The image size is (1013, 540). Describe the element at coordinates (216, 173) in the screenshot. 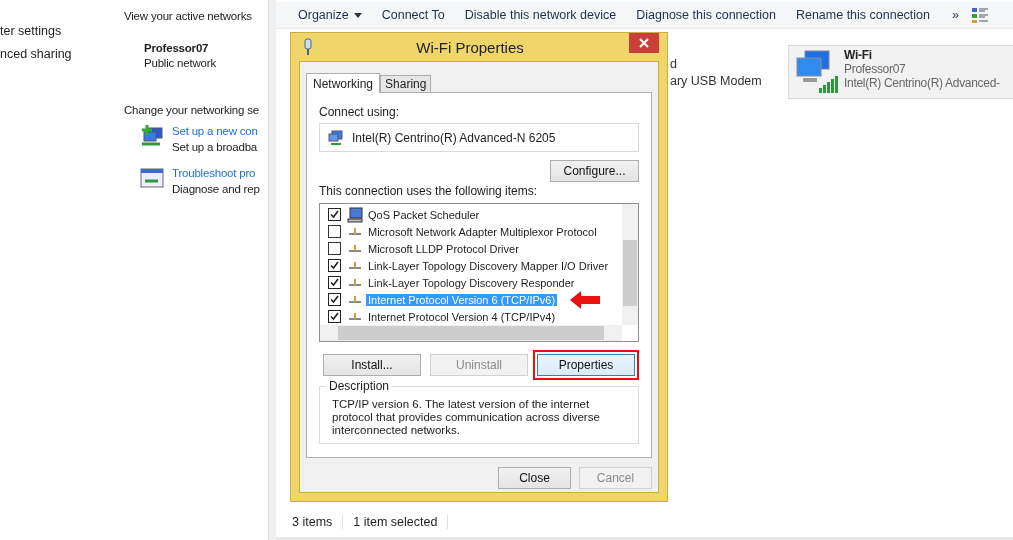

I see `task-link: Troubleshoot pro` at that location.